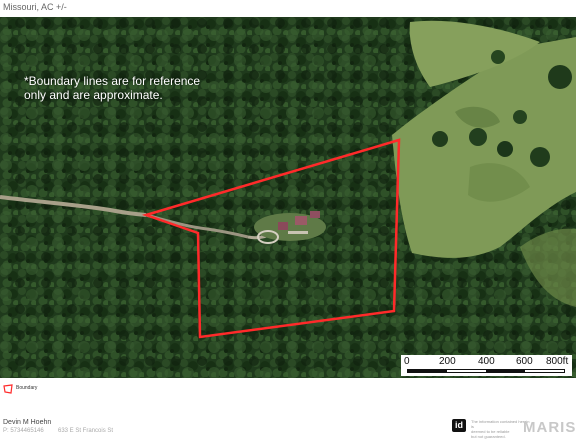 This screenshot has height=439, width=576. Describe the element at coordinates (486, 361) in the screenshot. I see `scale-label-400: 400` at that location.